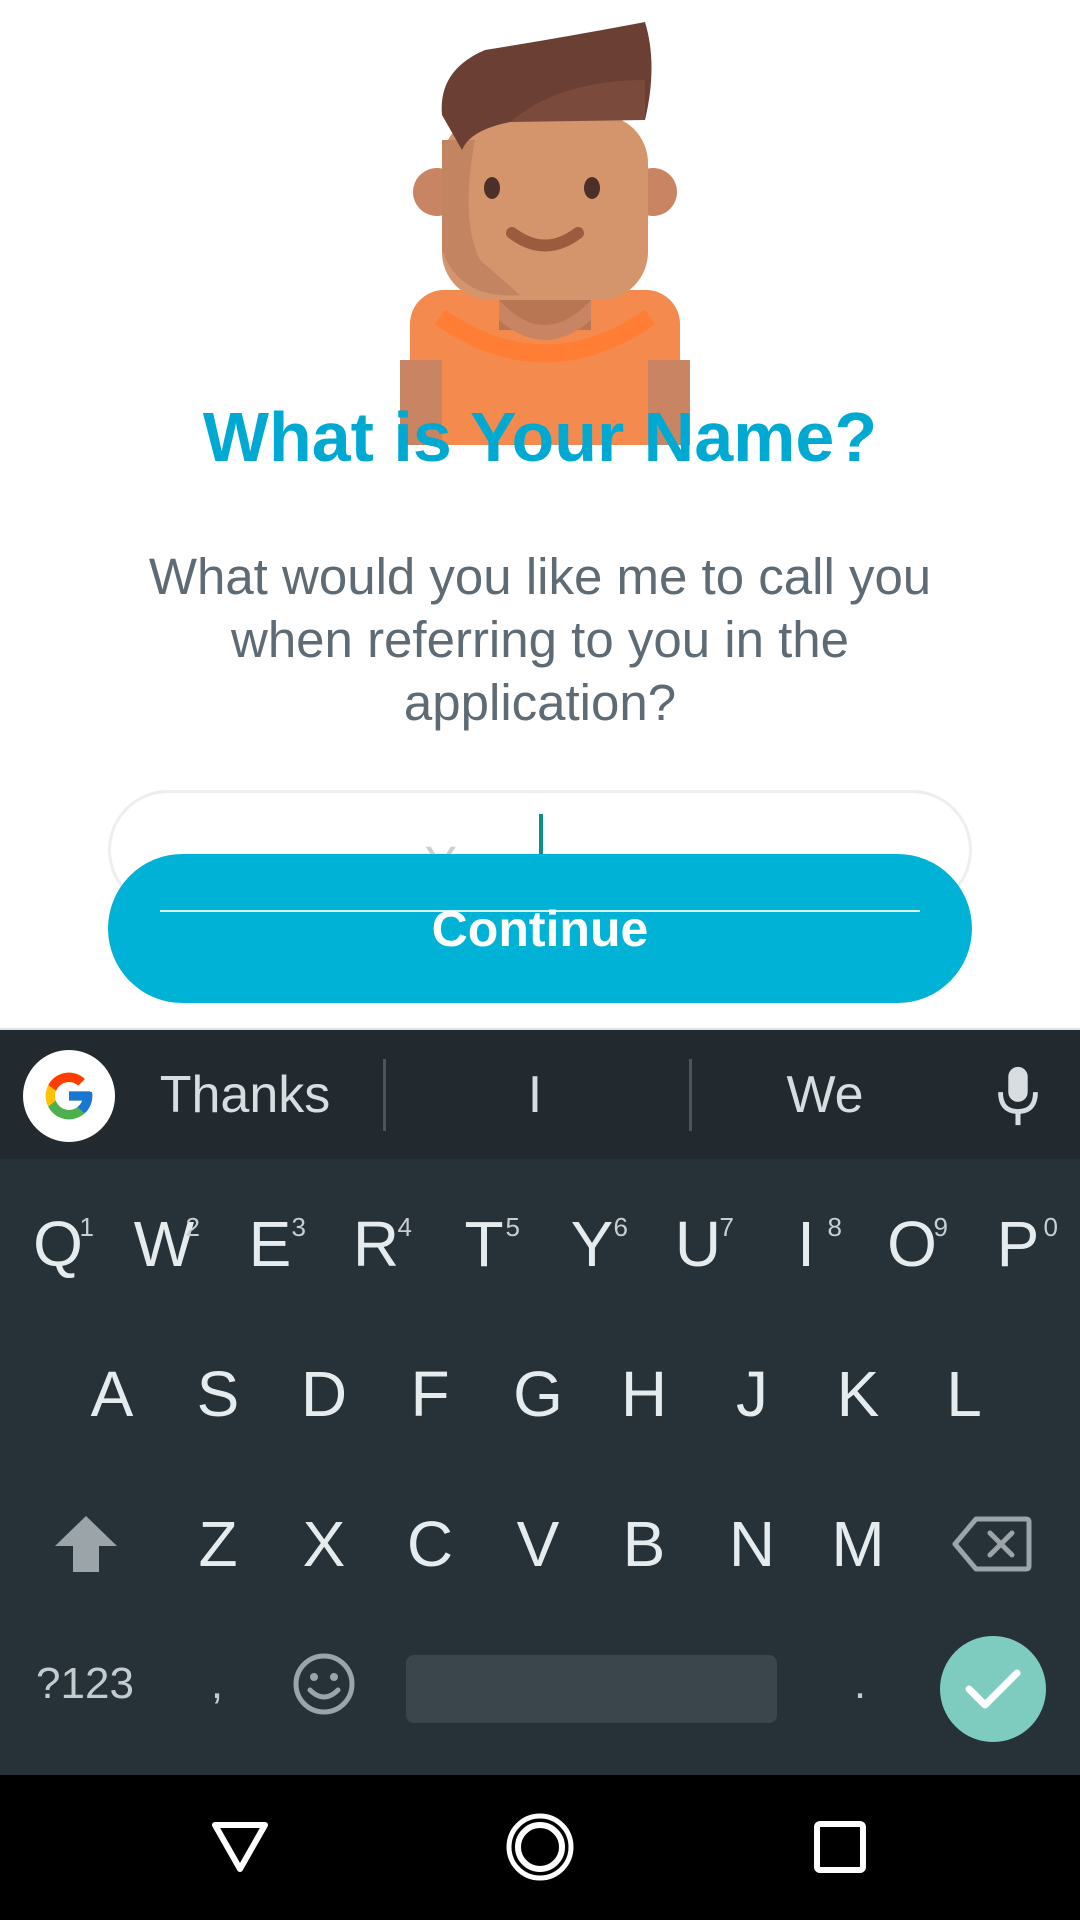 The width and height of the screenshot is (1080, 1920). Describe the element at coordinates (324, 1394) in the screenshot. I see `key-d: D` at that location.